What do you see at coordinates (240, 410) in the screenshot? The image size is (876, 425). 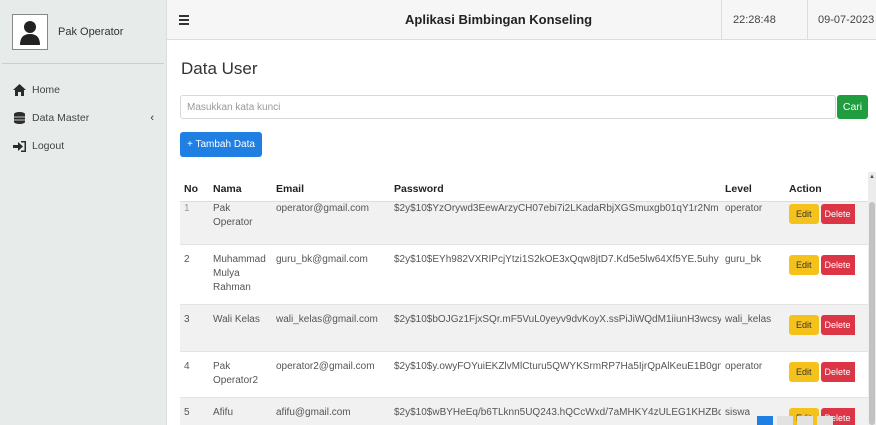 I see `cell-nama: Afifu` at bounding box center [240, 410].